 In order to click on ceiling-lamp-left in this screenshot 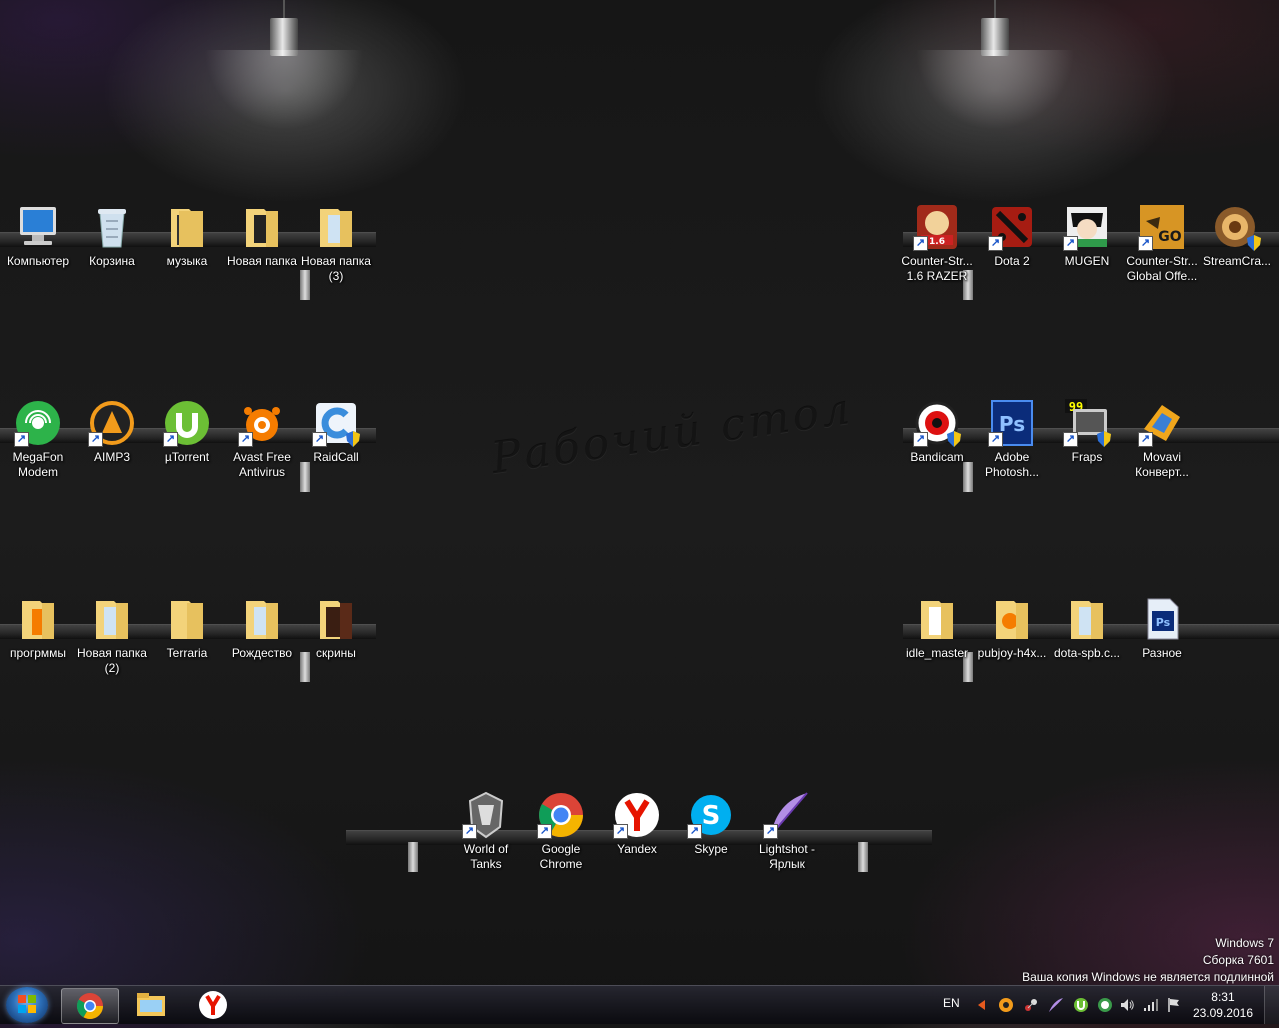, I will do `click(284, 65)`.